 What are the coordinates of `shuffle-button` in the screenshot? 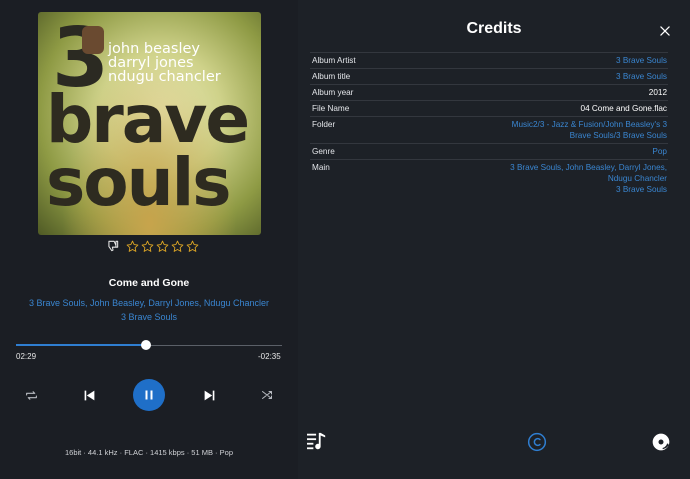 It's located at (267, 395).